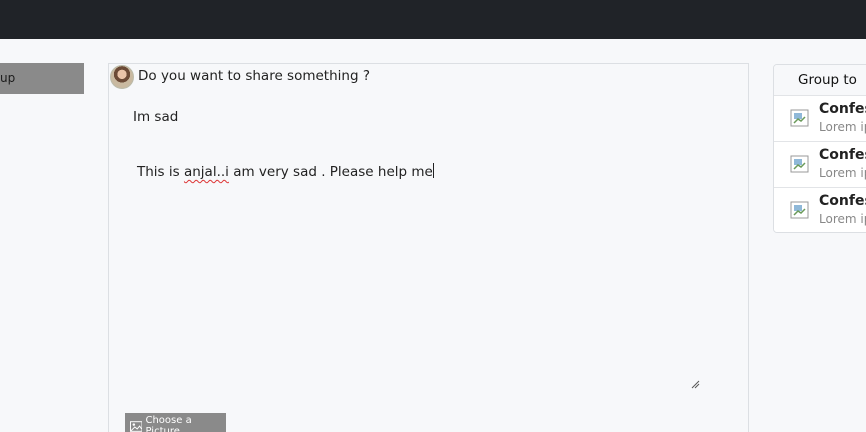 The height and width of the screenshot is (432, 866). I want to click on body-text-end: am very sad . Please help me, so click(330, 172).